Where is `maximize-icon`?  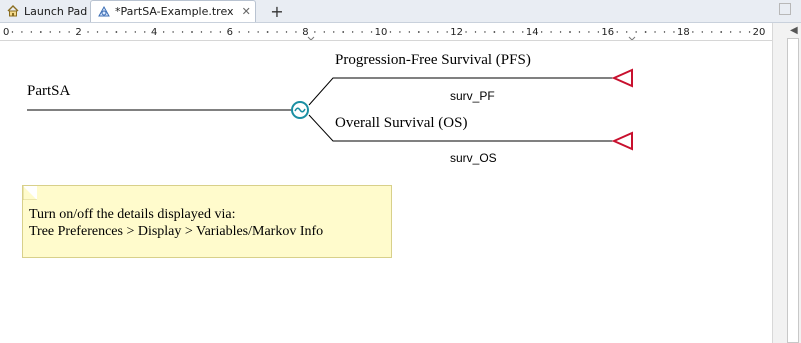
maximize-icon is located at coordinates (785, 9).